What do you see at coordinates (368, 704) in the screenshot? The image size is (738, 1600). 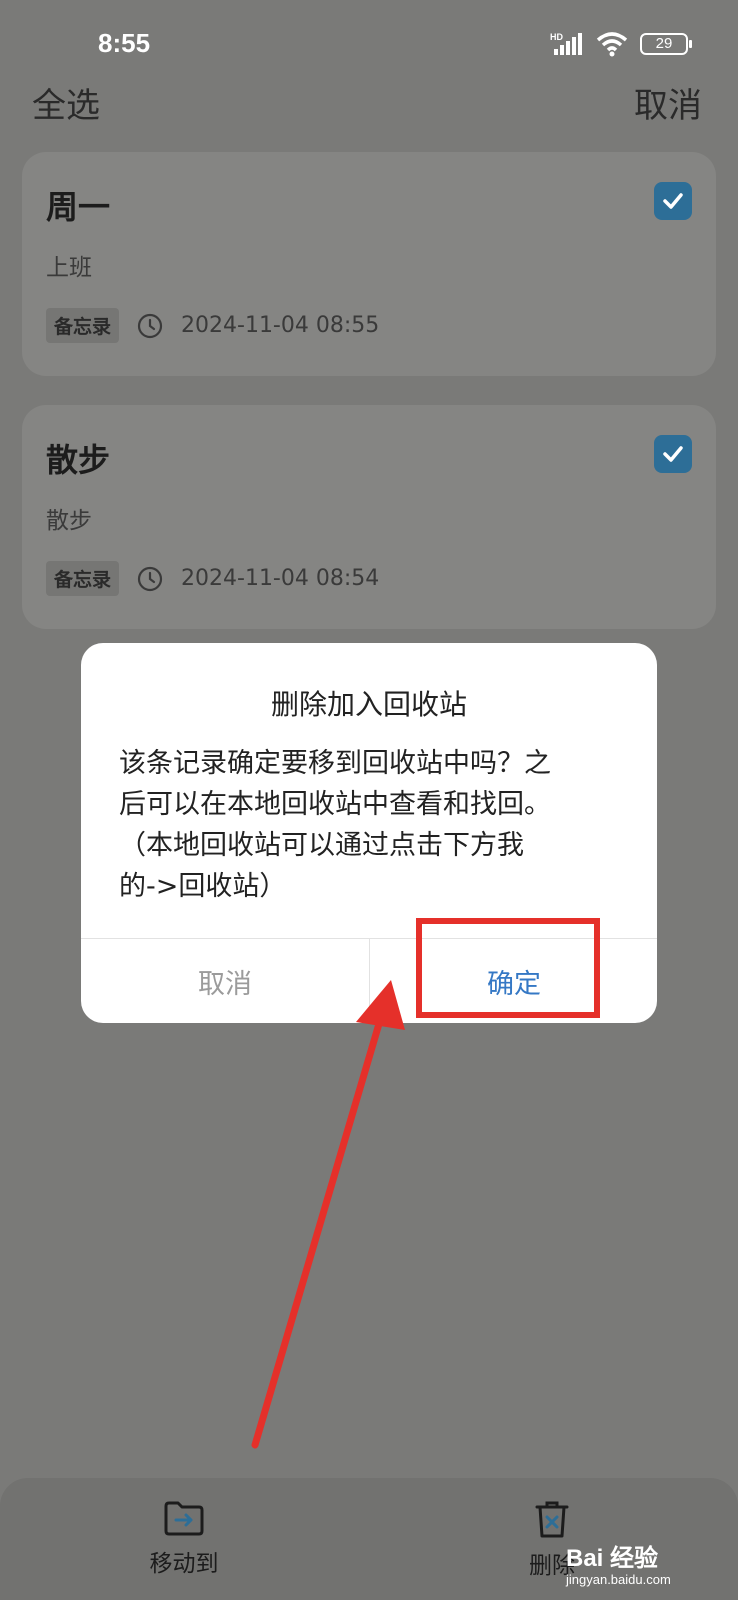 I see `dialog-title: 删除加入回收站` at bounding box center [368, 704].